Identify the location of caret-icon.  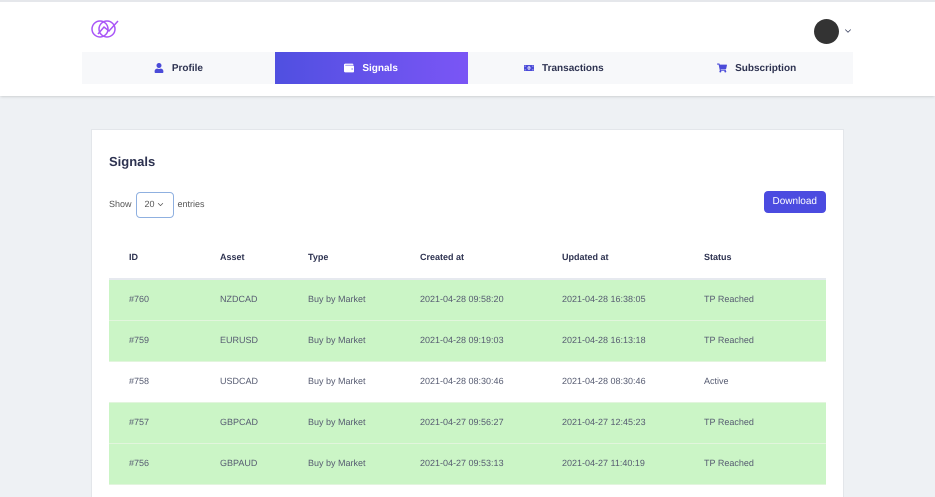
(160, 204).